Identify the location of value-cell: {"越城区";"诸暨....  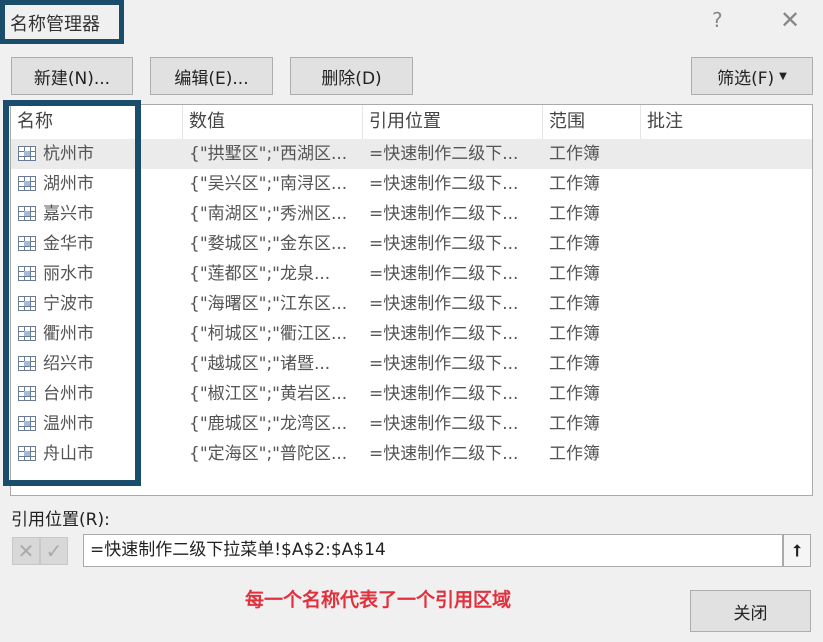
(260, 364).